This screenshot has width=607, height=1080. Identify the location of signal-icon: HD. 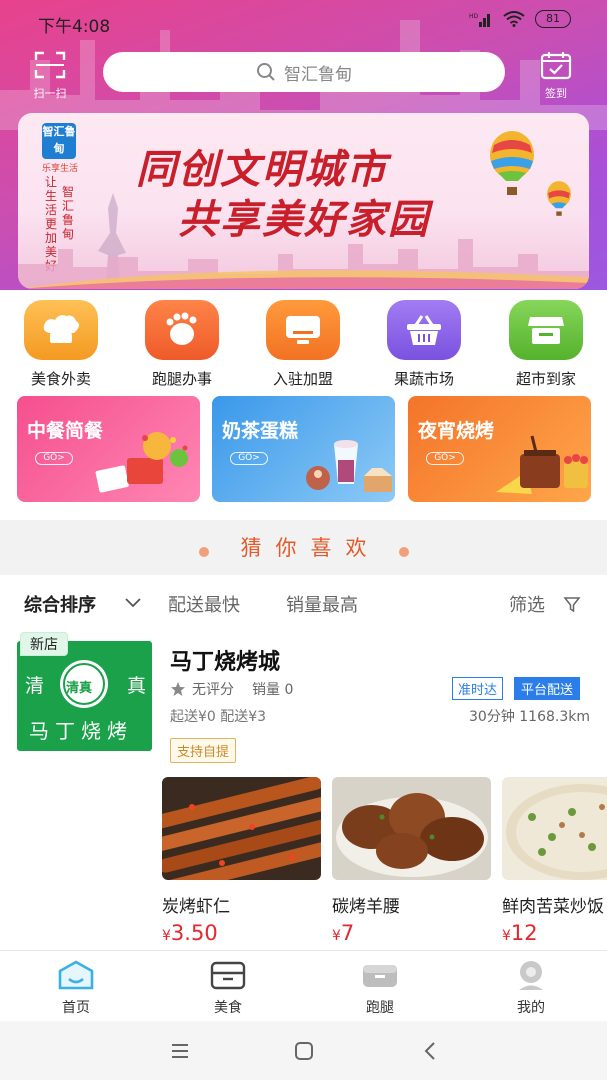
(479, 20).